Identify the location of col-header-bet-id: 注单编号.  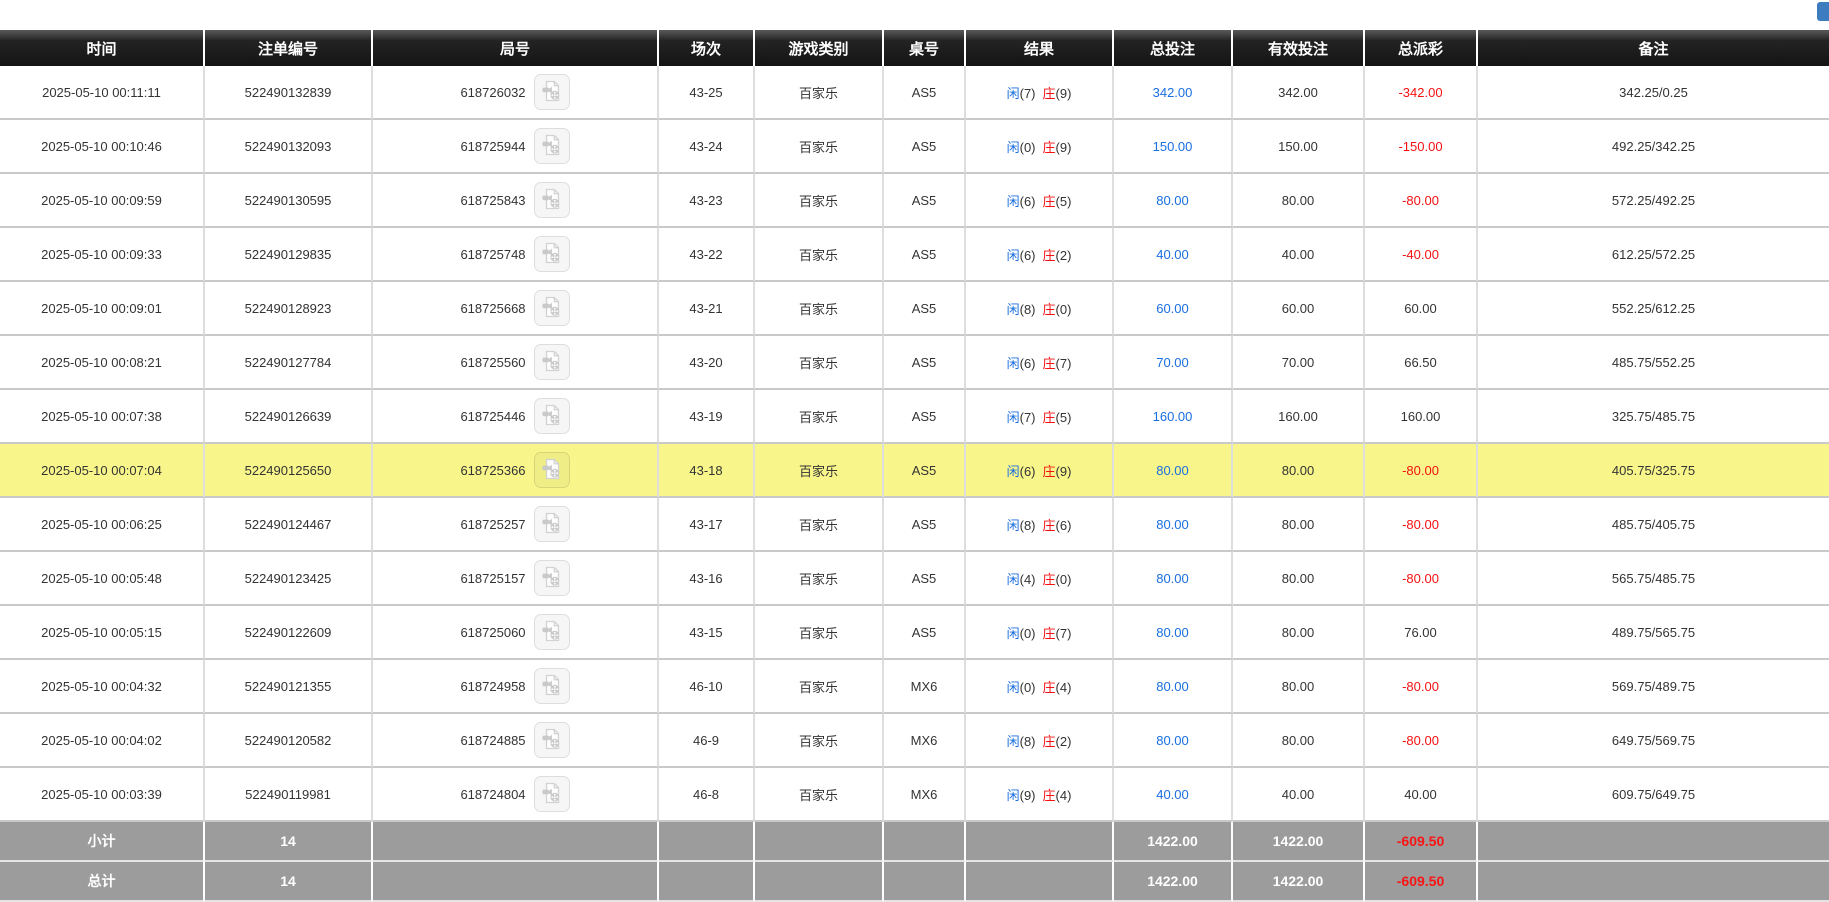
(289, 48).